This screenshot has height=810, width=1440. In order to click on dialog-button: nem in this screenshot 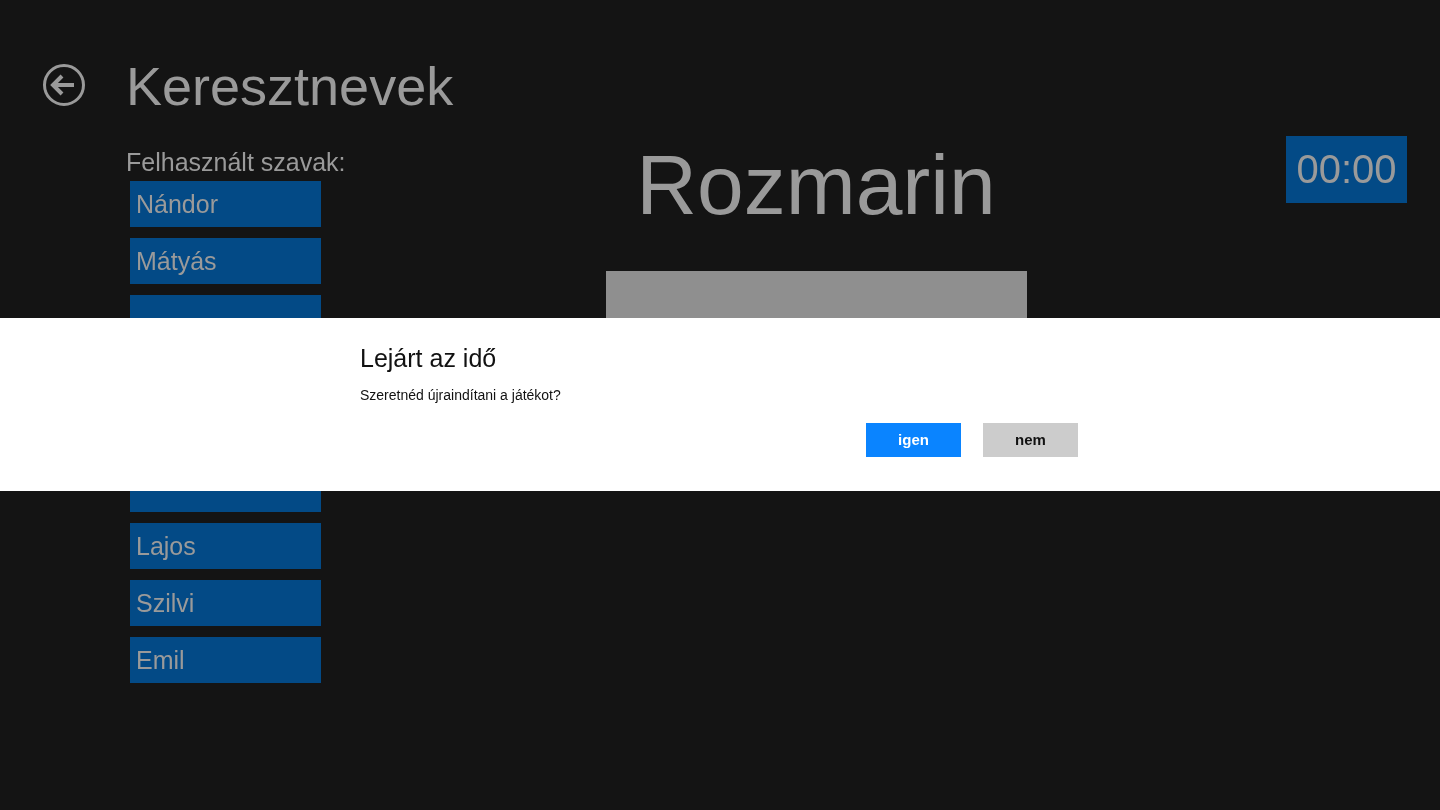, I will do `click(1030, 440)`.